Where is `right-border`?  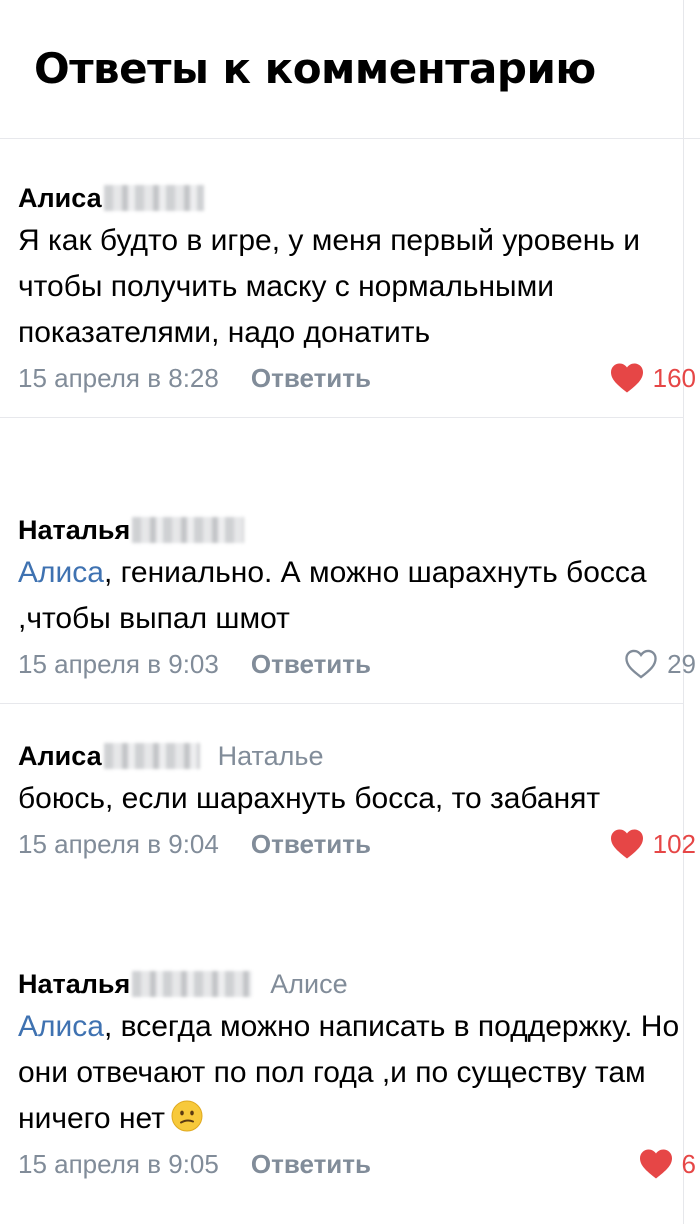 right-border is located at coordinates (683, 612).